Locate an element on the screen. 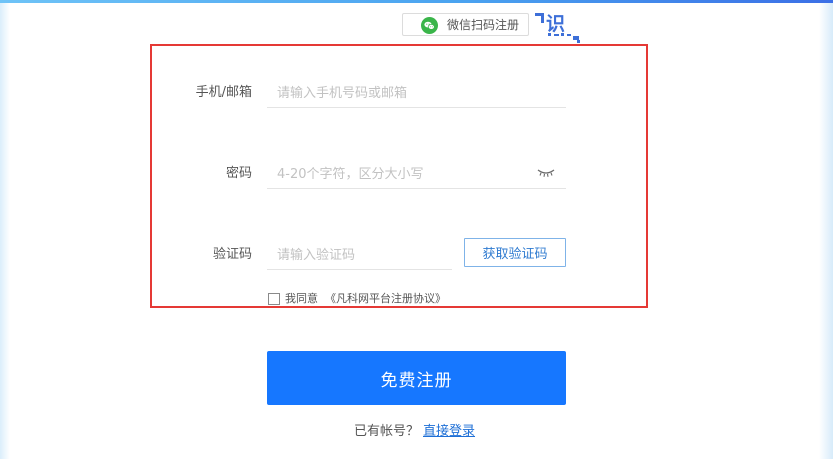  qr-corner-glyph: 识 is located at coordinates (555, 24).